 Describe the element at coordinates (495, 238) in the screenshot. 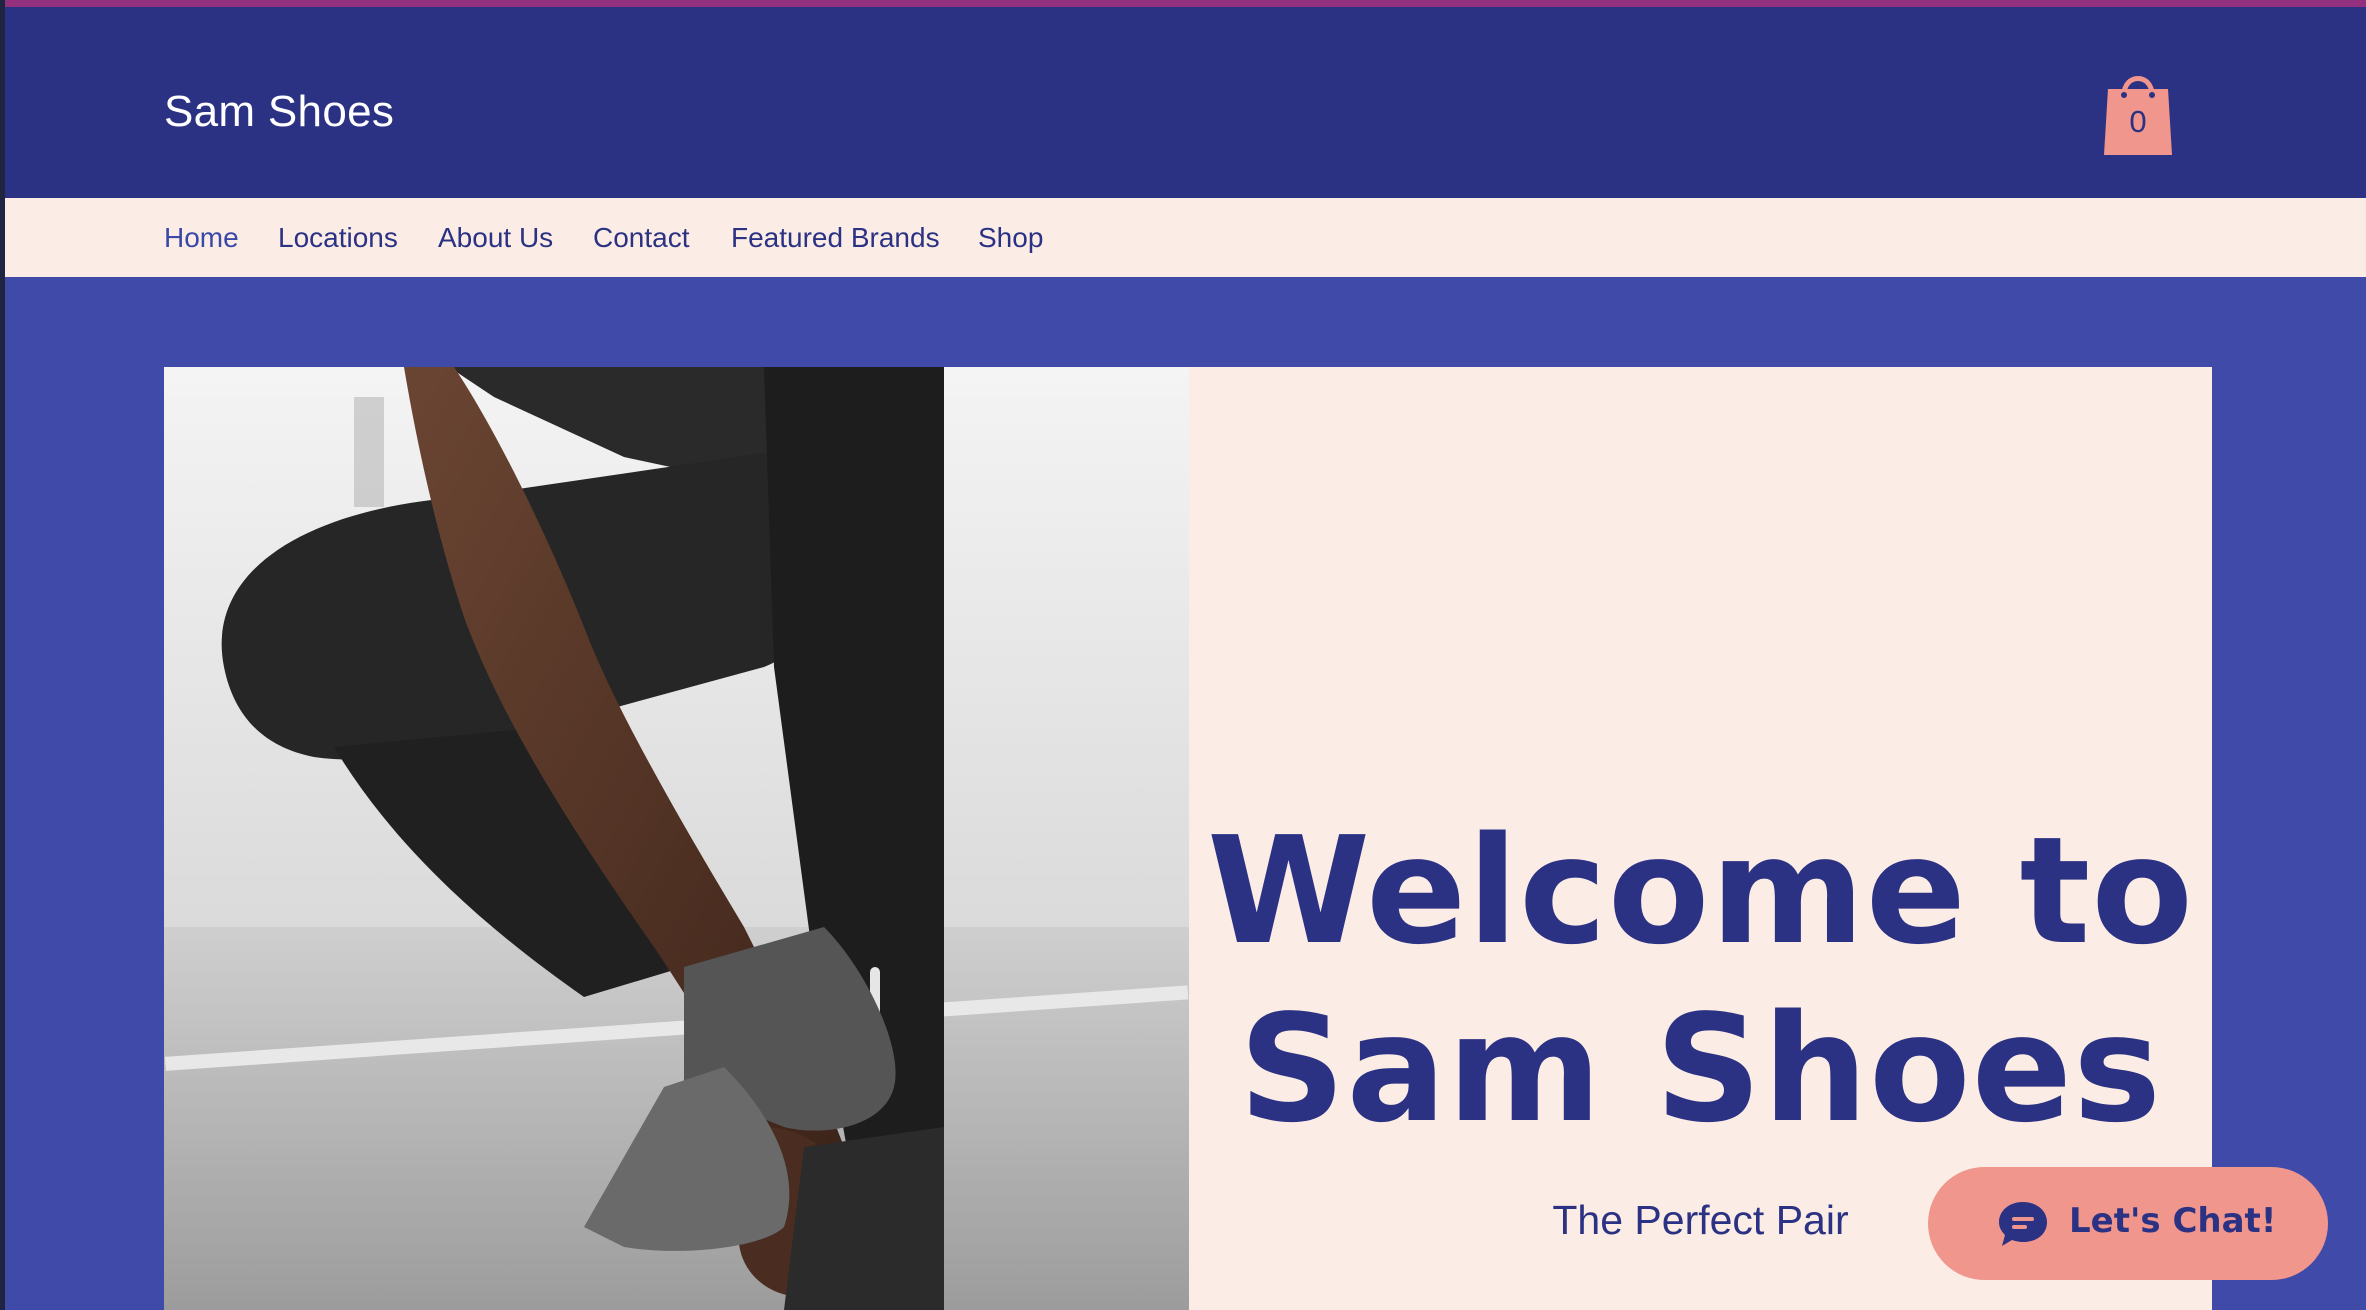

I see `nav-item-about-us: About Us` at that location.